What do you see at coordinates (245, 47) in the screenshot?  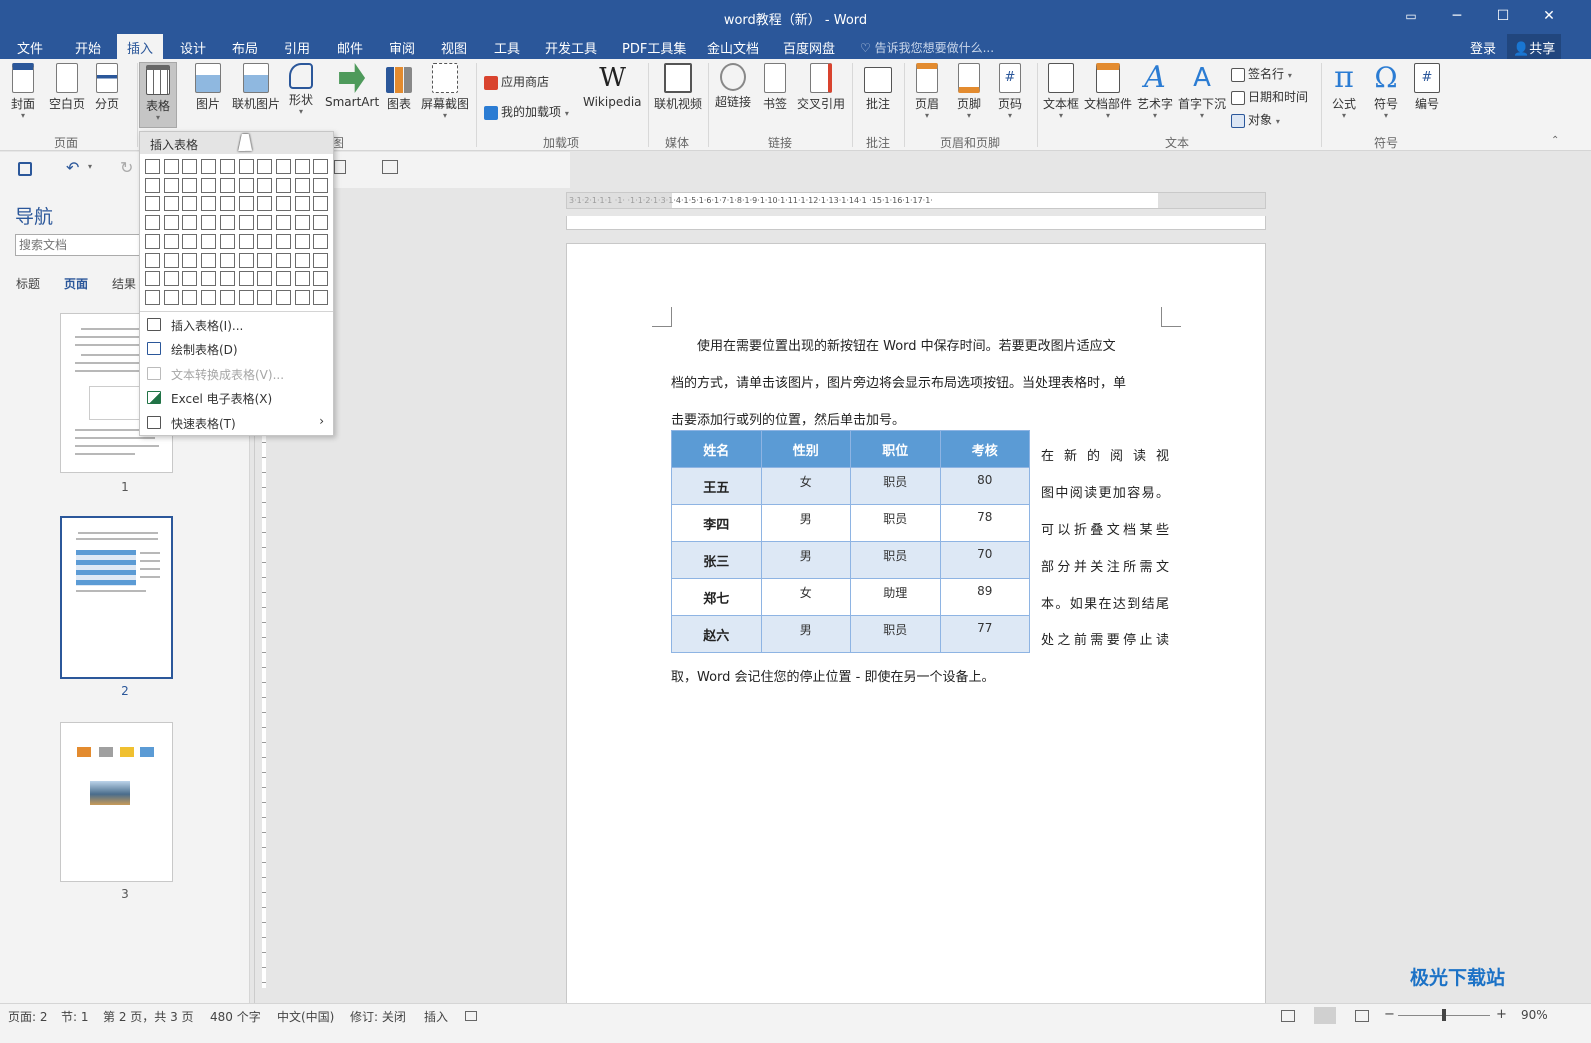 I see `tab-layout: 布局` at bounding box center [245, 47].